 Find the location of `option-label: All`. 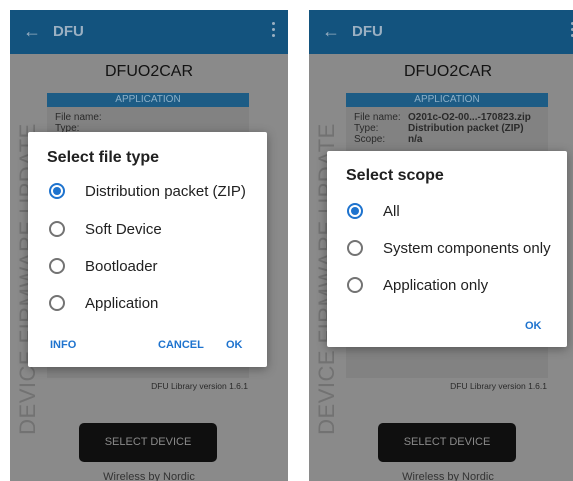

option-label: All is located at coordinates (391, 211).